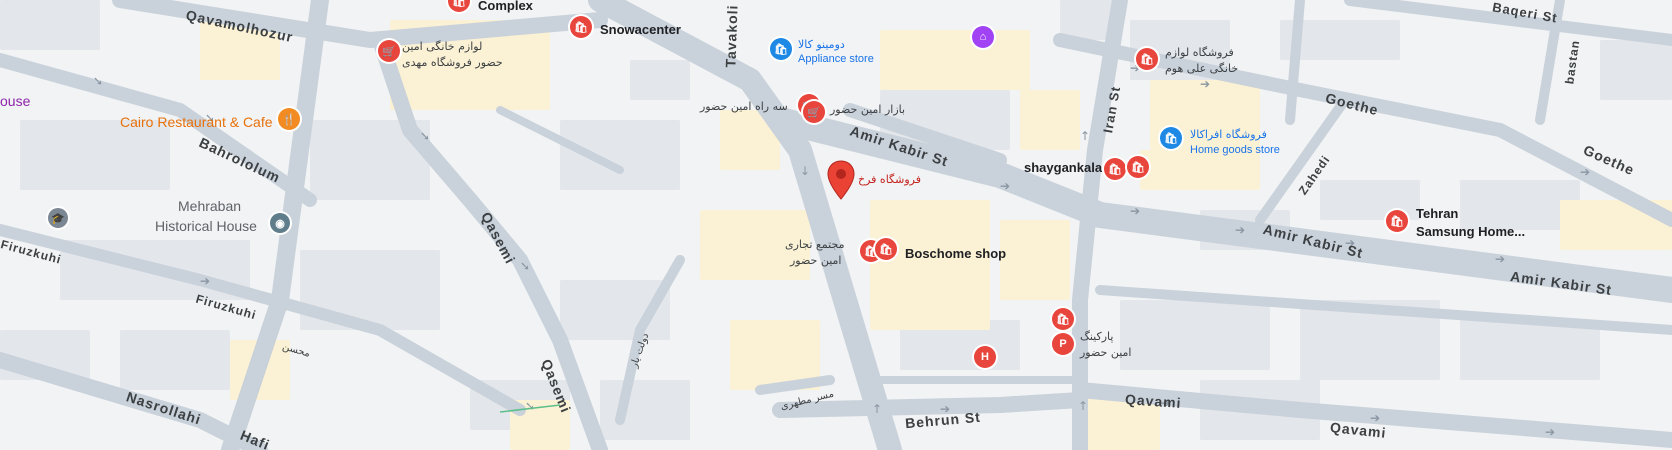 The width and height of the screenshot is (1672, 450). I want to click on school-icon: 🎓, so click(58, 218).